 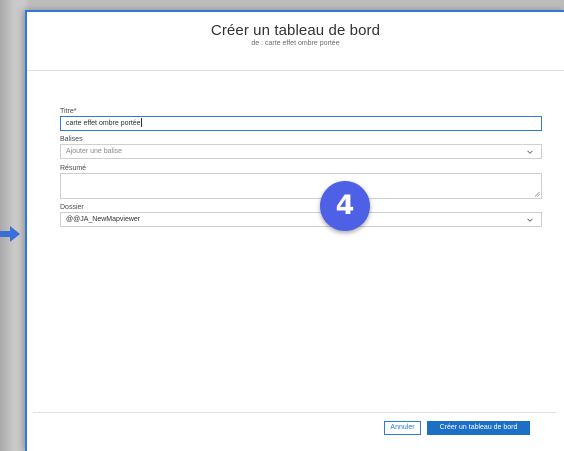 I want to click on tags-label: Balises, so click(x=71, y=139).